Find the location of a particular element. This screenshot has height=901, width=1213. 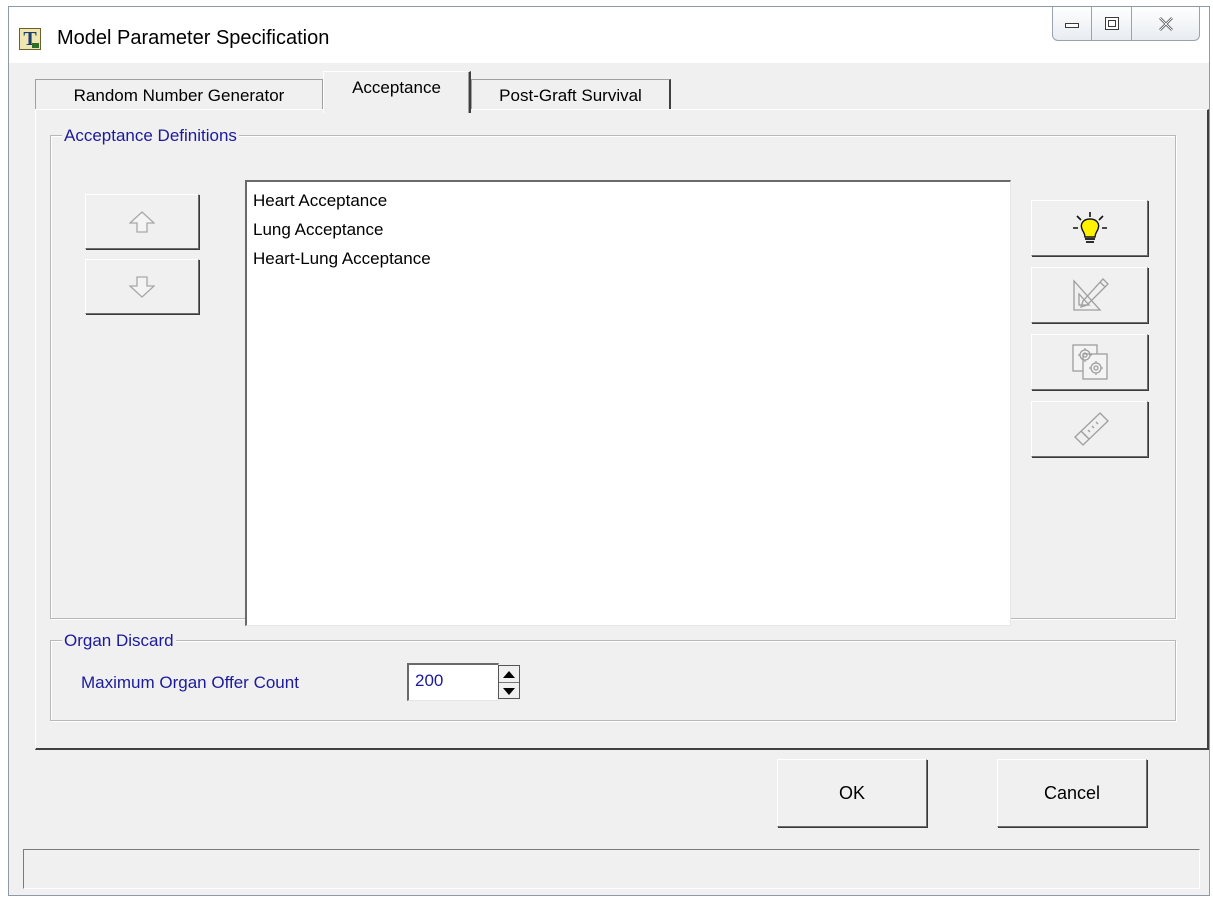

window-controls is located at coordinates (1126, 24).